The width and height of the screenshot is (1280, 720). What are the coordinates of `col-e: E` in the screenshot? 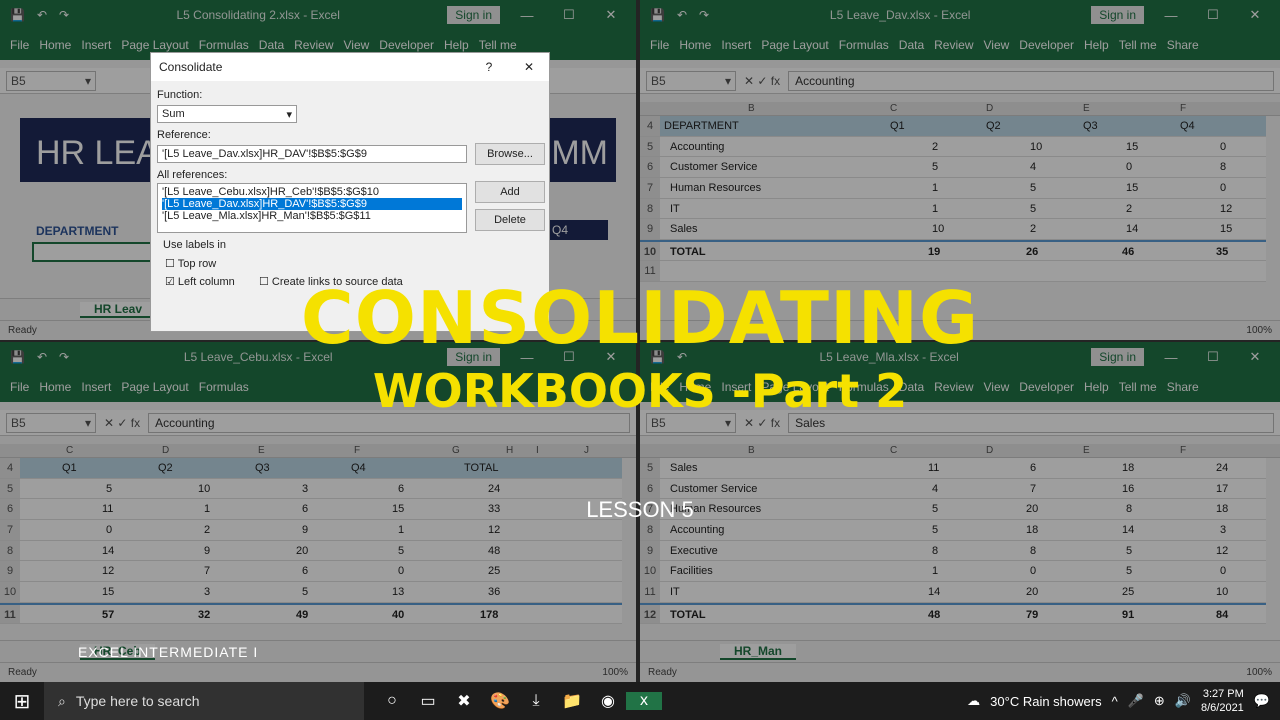 It's located at (1086, 108).